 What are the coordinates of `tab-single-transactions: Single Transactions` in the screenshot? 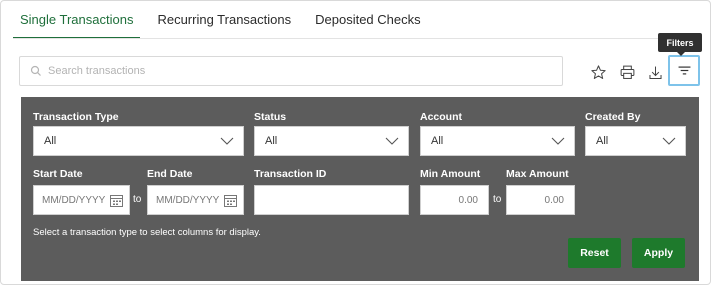 It's located at (77, 24).